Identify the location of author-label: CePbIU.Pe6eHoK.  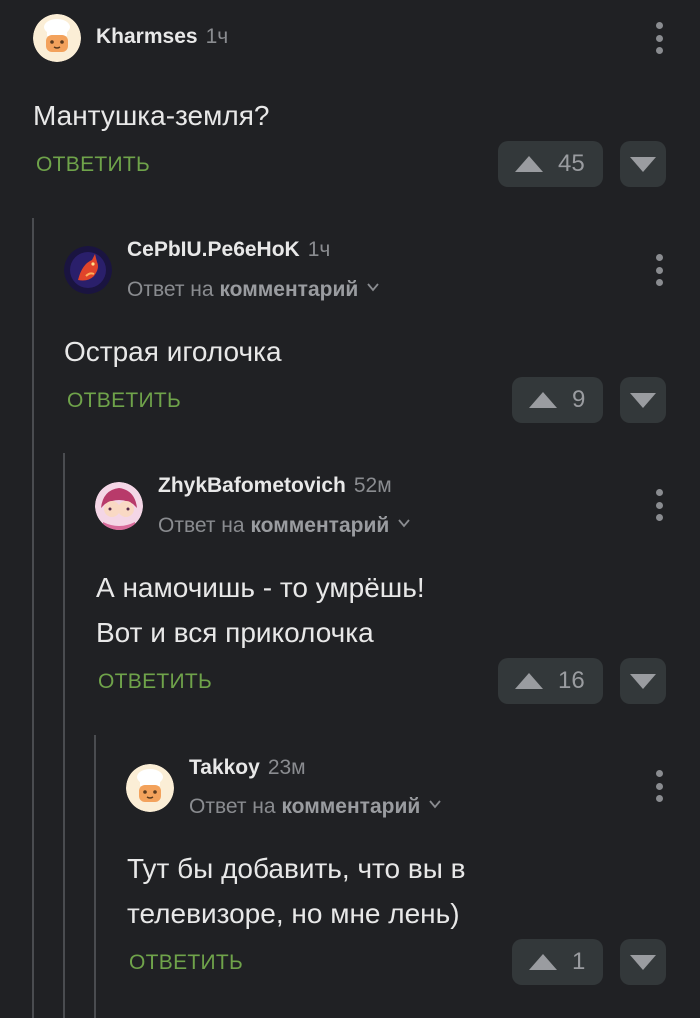
(213, 249).